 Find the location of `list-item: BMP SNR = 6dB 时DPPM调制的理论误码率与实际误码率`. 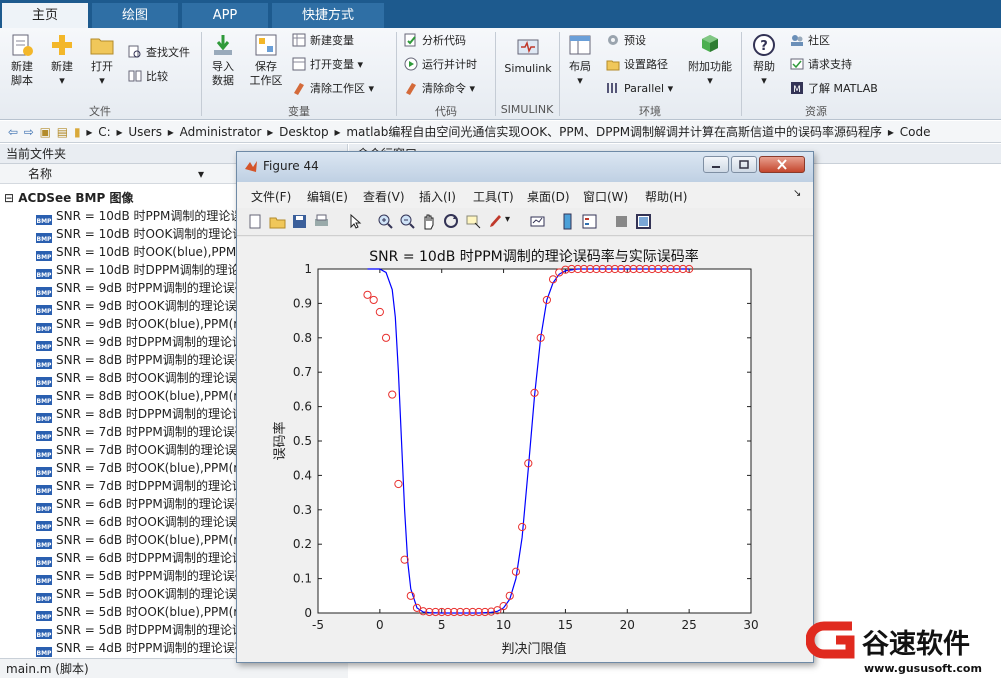

list-item: BMP SNR = 6dB 时DPPM调制的理论误码率与实际误码率 is located at coordinates (137, 558).